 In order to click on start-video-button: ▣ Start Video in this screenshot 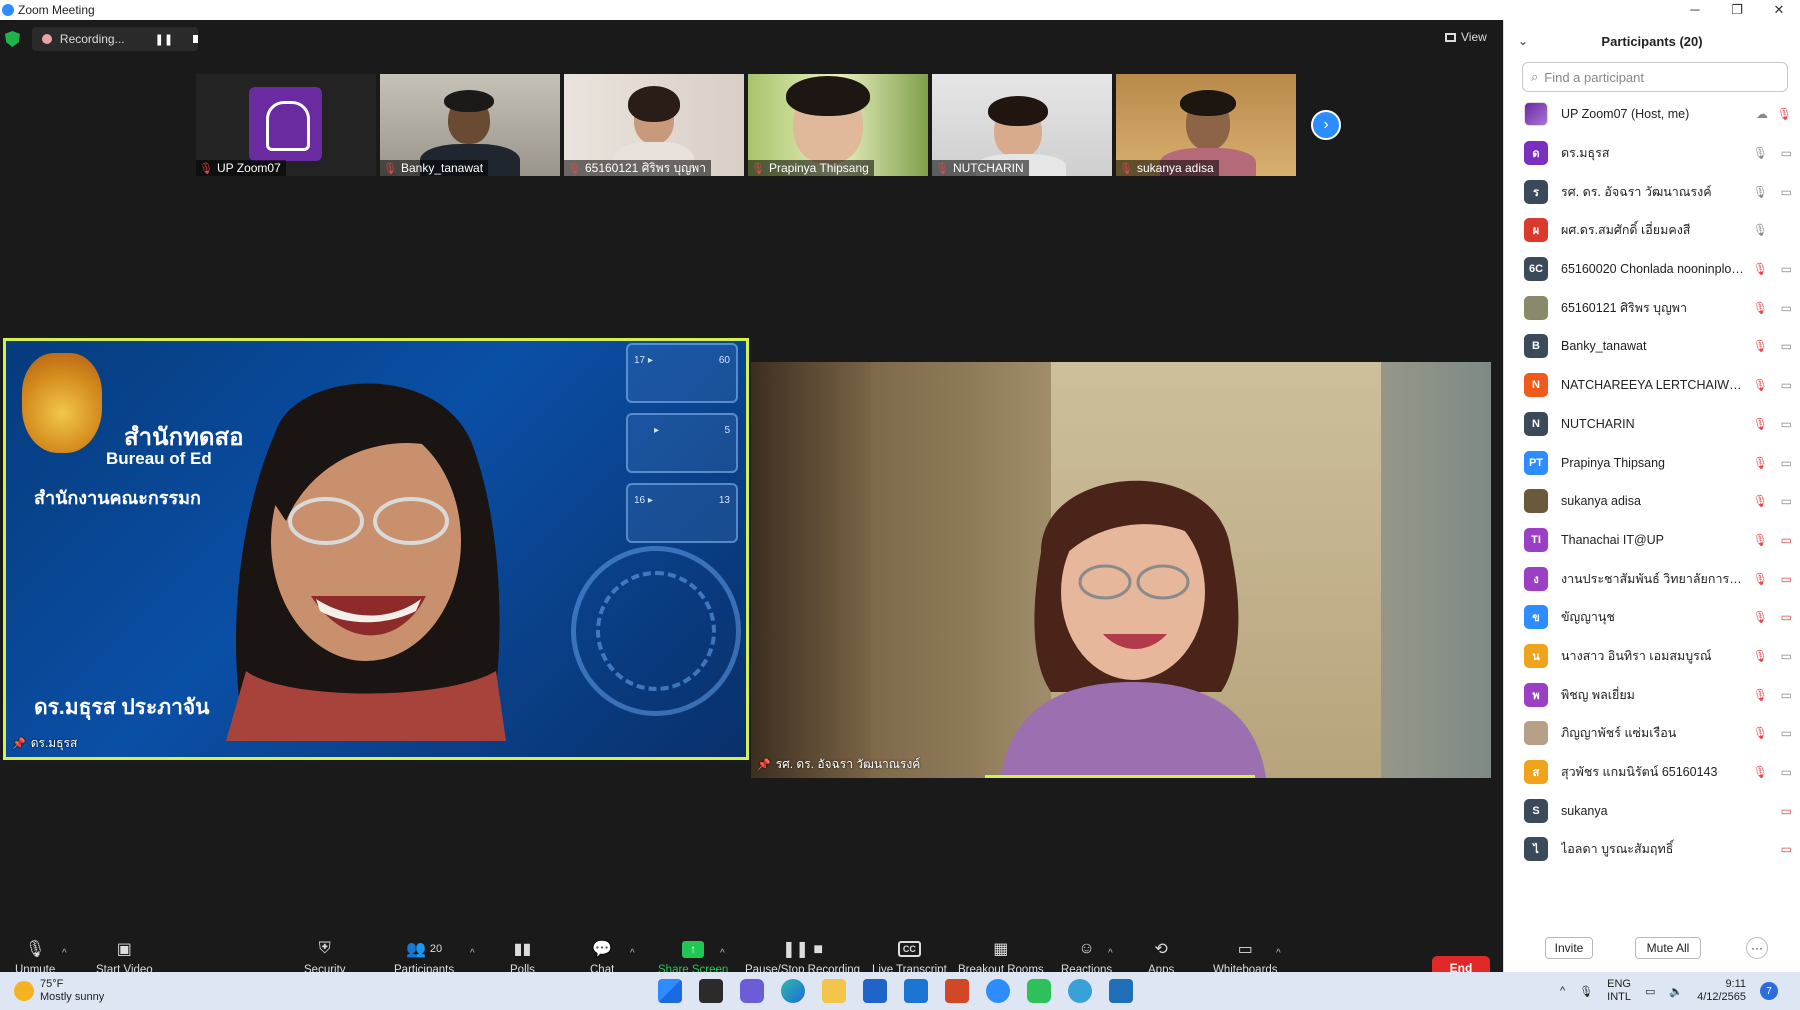, I will do `click(124, 958)`.